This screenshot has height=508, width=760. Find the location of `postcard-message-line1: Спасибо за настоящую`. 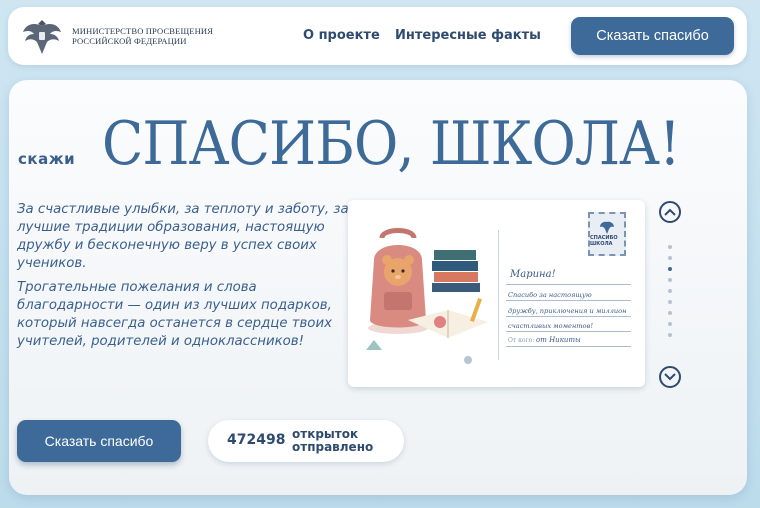

postcard-message-line1: Спасибо за настоящую is located at coordinates (550, 295).